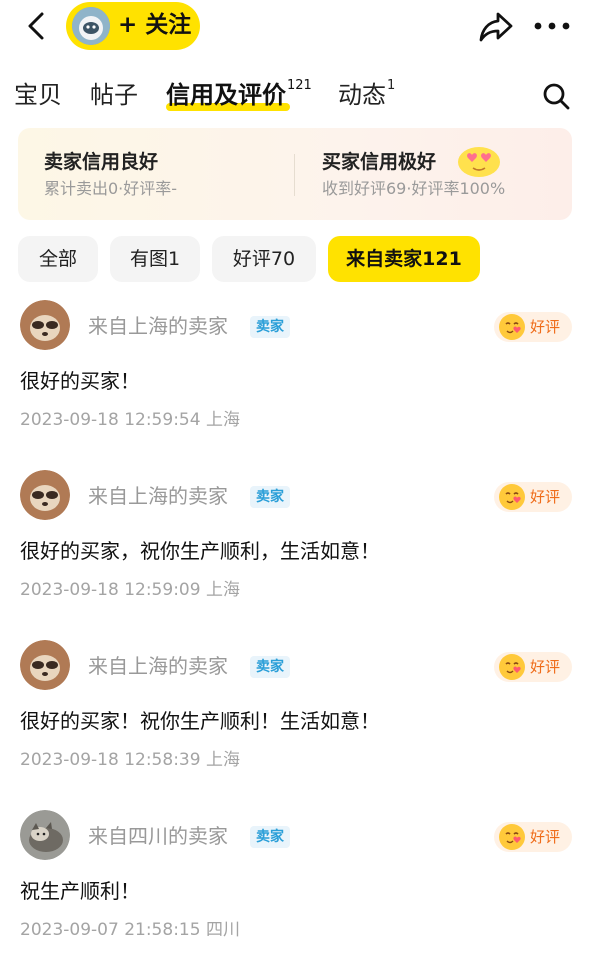  What do you see at coordinates (299, 85) in the screenshot?
I see `tab-credit-reviews-count: 121` at bounding box center [299, 85].